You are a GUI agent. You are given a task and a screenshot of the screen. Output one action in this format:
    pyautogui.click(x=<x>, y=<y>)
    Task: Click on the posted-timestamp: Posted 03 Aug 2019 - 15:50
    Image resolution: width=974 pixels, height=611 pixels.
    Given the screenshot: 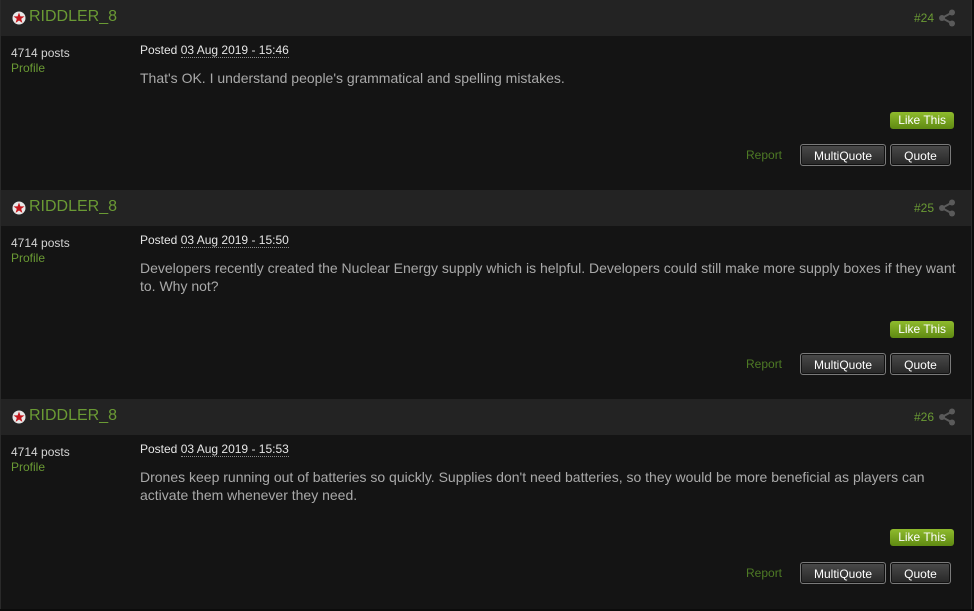 What is the action you would take?
    pyautogui.click(x=550, y=240)
    